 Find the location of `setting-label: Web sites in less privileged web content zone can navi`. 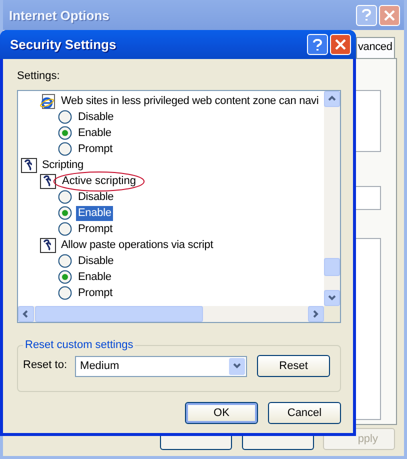

setting-label: Web sites in less privileged web content zone can navi is located at coordinates (190, 101).